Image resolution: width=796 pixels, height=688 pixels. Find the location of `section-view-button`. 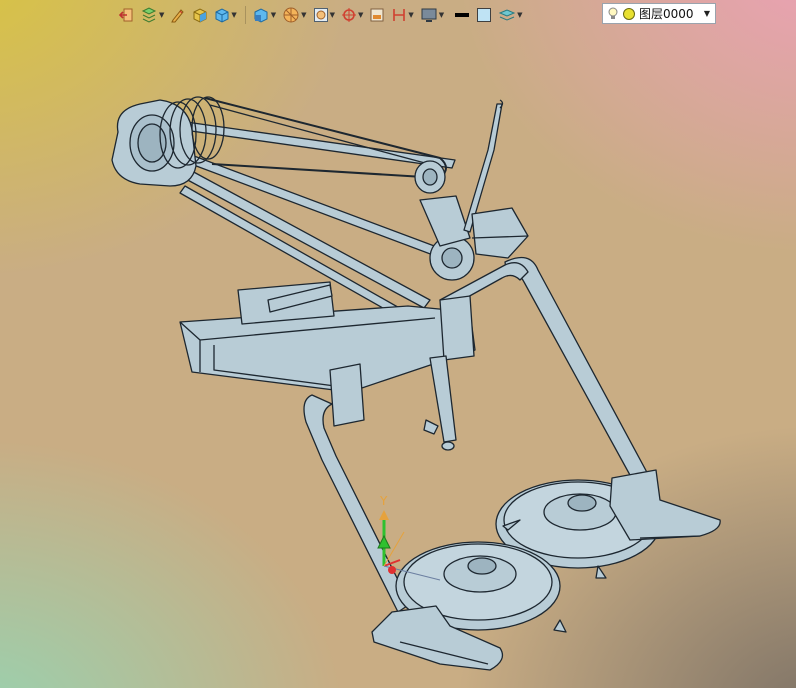

section-view-button is located at coordinates (377, 15).